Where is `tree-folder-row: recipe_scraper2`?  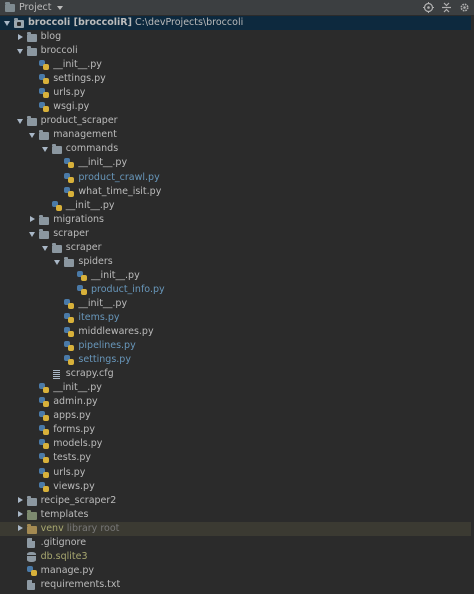
tree-folder-row: recipe_scraper2 is located at coordinates (237, 501).